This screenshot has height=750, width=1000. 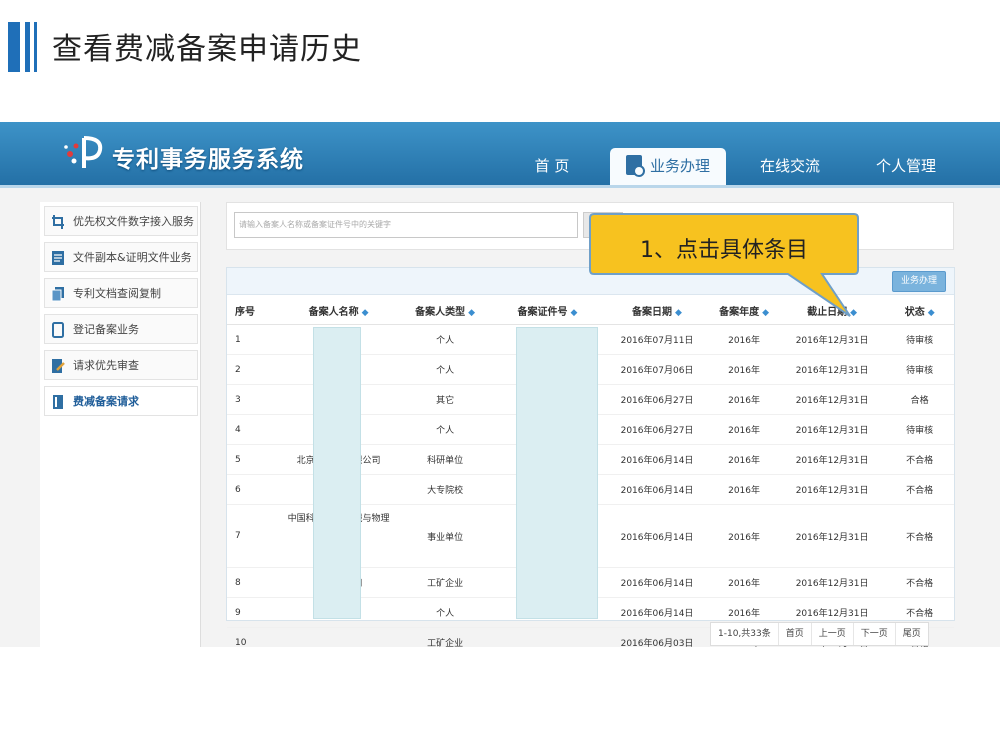 I want to click on edit-doc-icon, so click(x=58, y=366).